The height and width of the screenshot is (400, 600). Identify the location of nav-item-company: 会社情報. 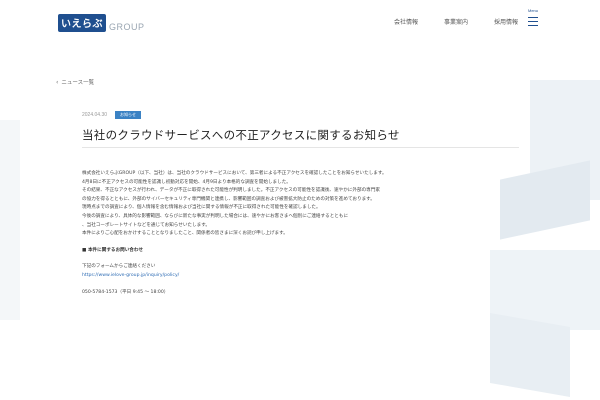
(406, 21).